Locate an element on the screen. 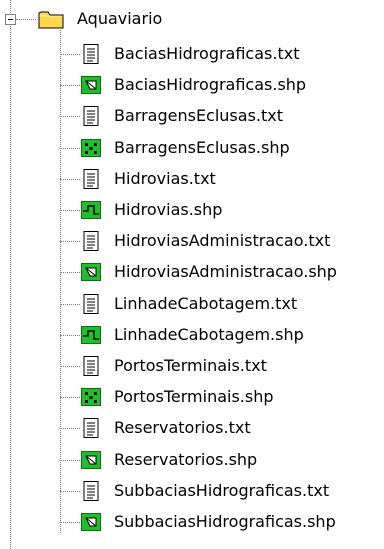 The image size is (384, 549). file-tree-item: PortosTerminais.txt is located at coordinates (192, 366).